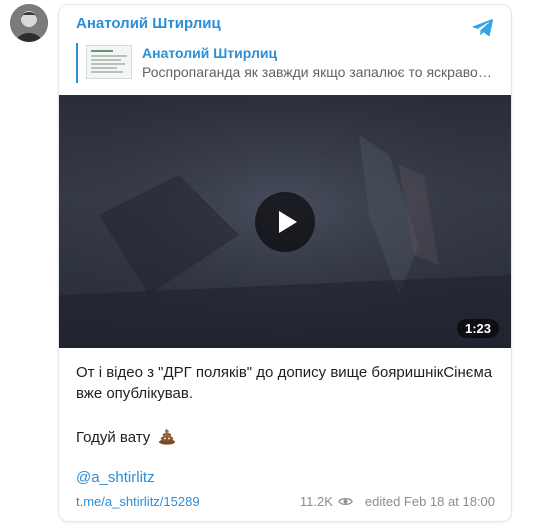 Image resolution: width=535 pixels, height=526 pixels. What do you see at coordinates (167, 437) in the screenshot?
I see `pile-of-poo-icon` at bounding box center [167, 437].